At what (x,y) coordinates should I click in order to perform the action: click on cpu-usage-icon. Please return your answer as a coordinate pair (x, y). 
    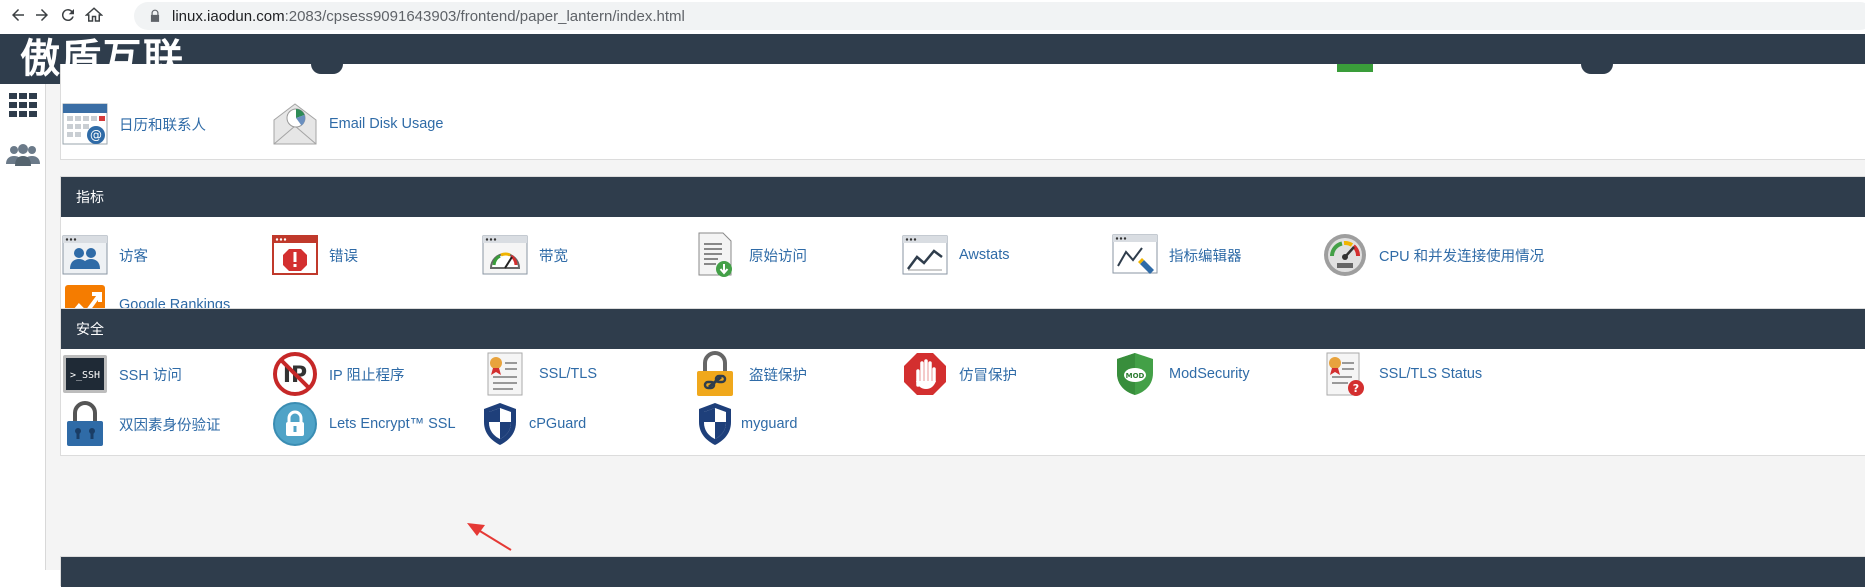
    Looking at the image, I should click on (1345, 255).